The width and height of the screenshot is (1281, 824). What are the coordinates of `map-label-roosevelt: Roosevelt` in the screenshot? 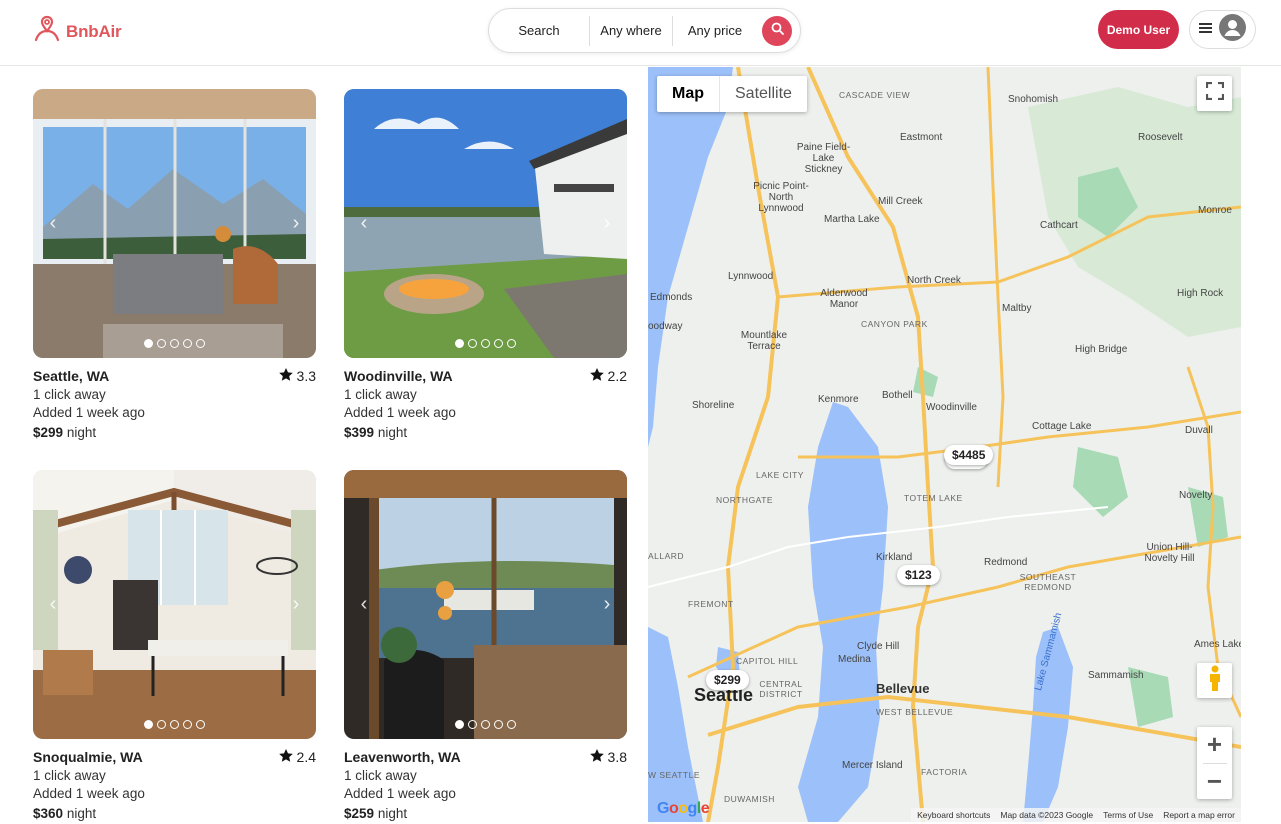 It's located at (1160, 137).